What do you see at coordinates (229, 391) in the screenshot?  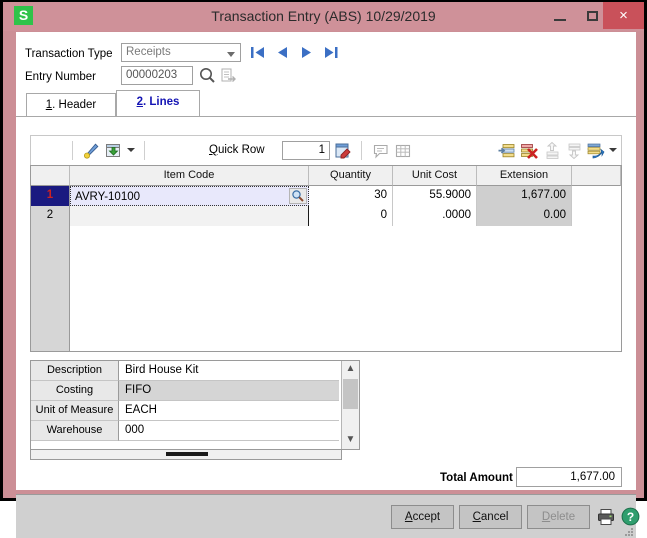 I see `detail-value-costing: FIFO` at bounding box center [229, 391].